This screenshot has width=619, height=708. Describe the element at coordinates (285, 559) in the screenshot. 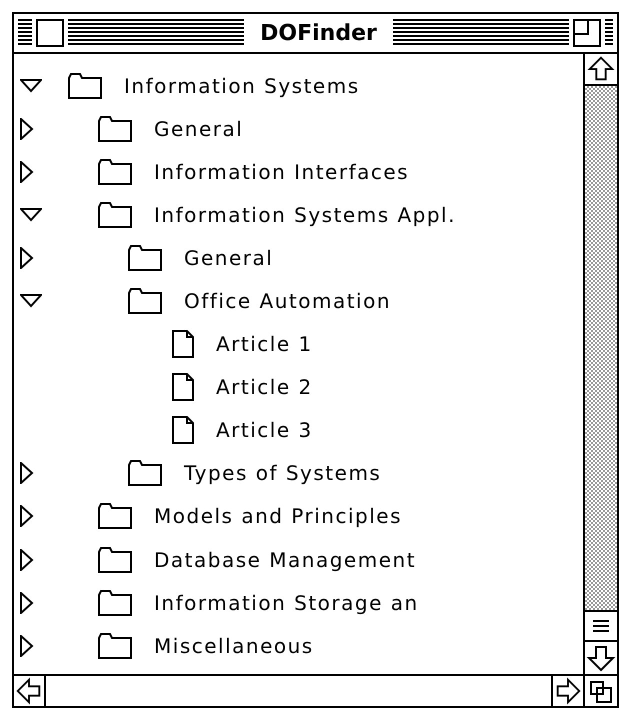

I see `item-label: Database Management` at that location.